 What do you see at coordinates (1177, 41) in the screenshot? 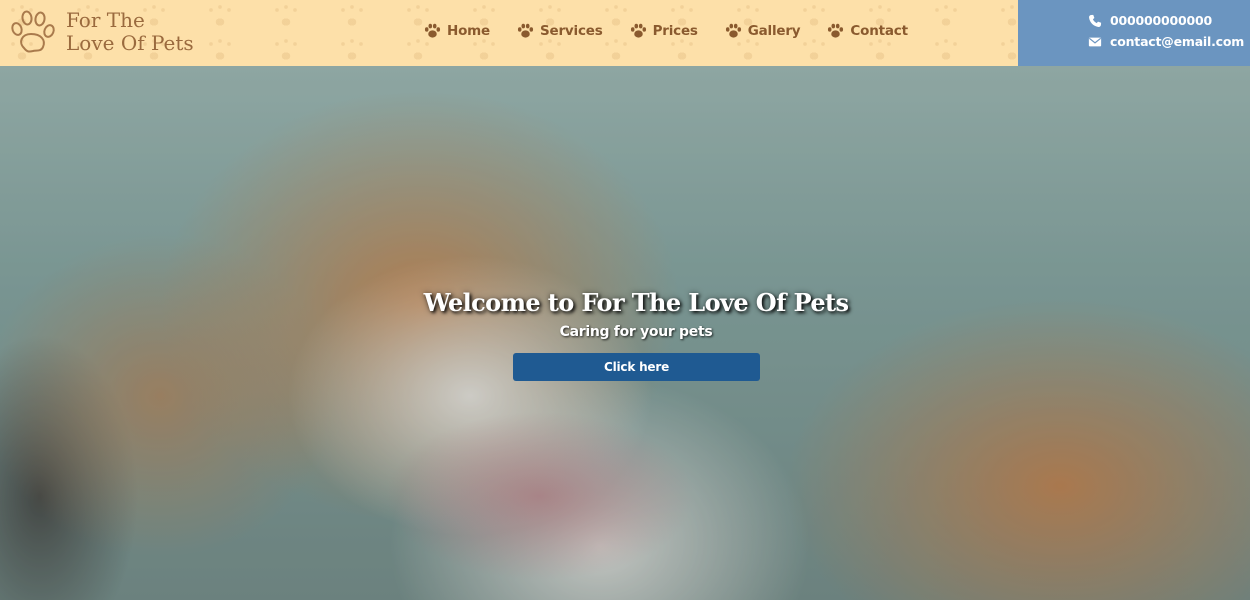
I see `email-address: contact@email.com` at bounding box center [1177, 41].